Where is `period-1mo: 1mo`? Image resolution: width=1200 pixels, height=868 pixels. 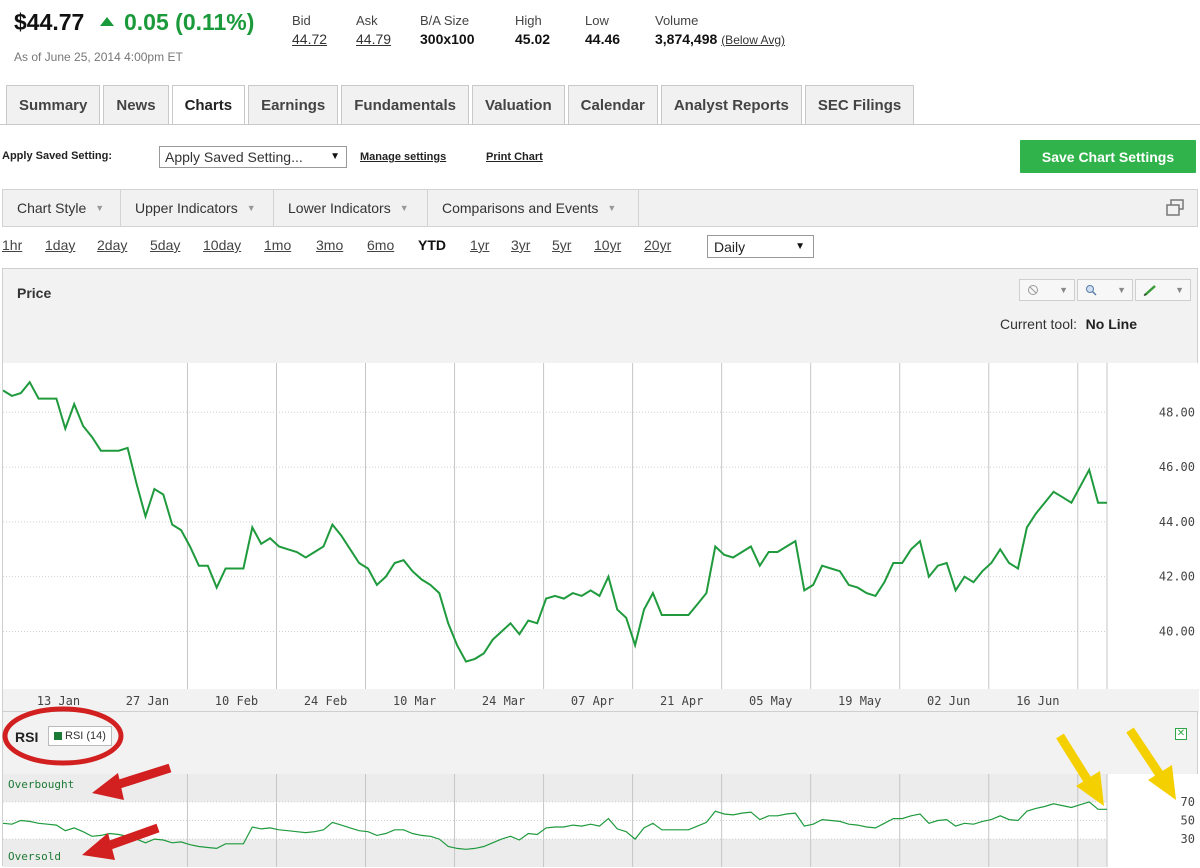 period-1mo: 1mo is located at coordinates (277, 245).